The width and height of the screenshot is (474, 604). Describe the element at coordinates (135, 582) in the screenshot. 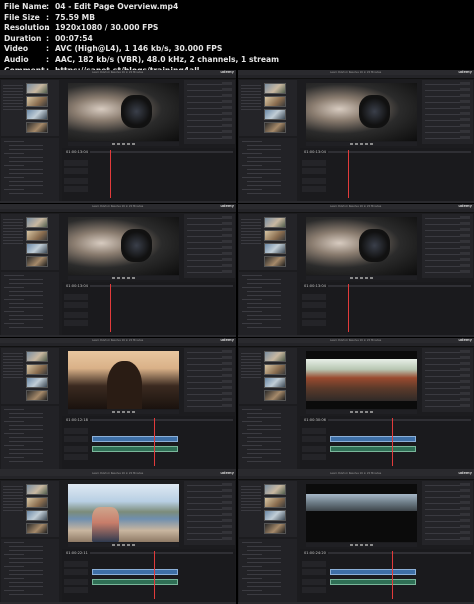

I see `audio-clip` at that location.